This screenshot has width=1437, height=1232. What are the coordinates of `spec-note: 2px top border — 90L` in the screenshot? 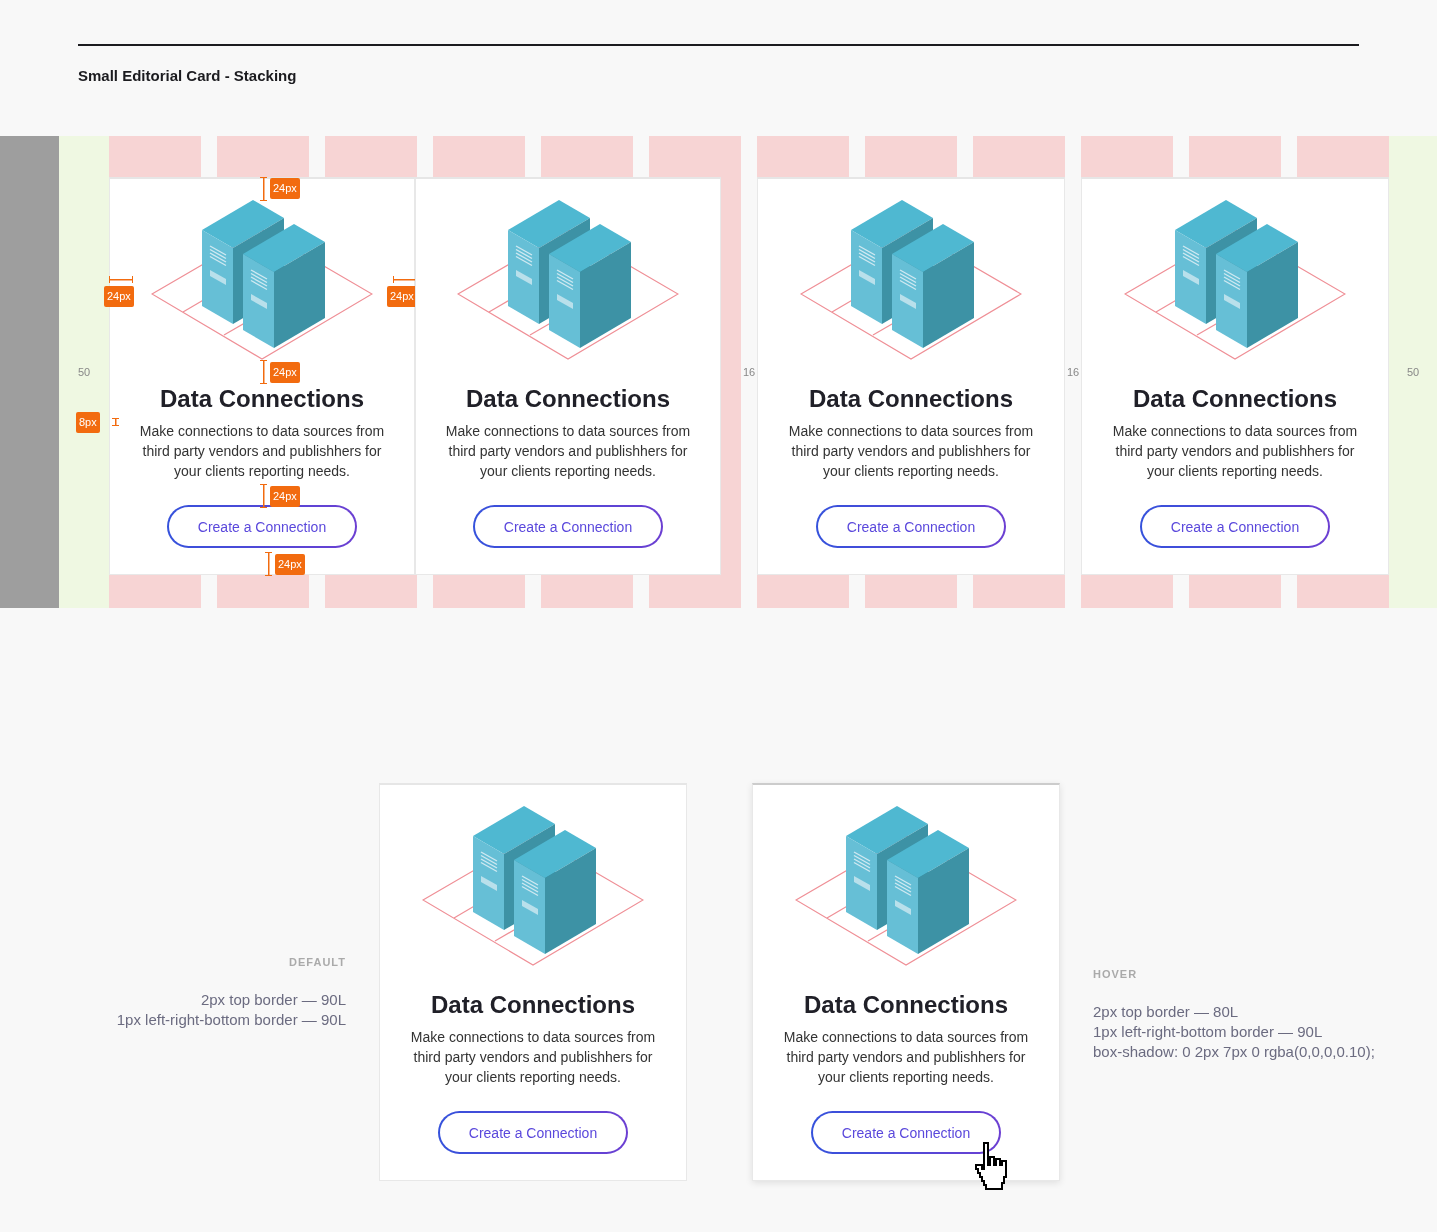 It's located at (272, 1000).